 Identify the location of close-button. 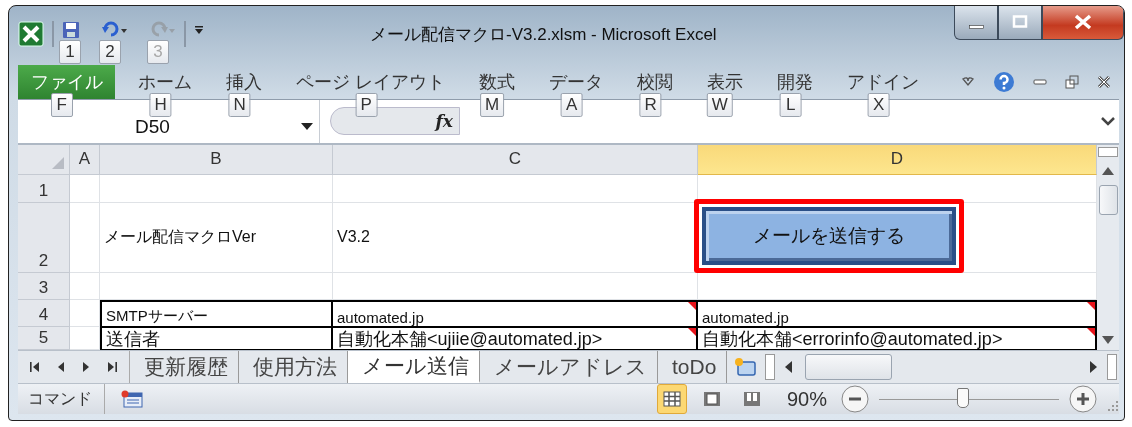
(1083, 23).